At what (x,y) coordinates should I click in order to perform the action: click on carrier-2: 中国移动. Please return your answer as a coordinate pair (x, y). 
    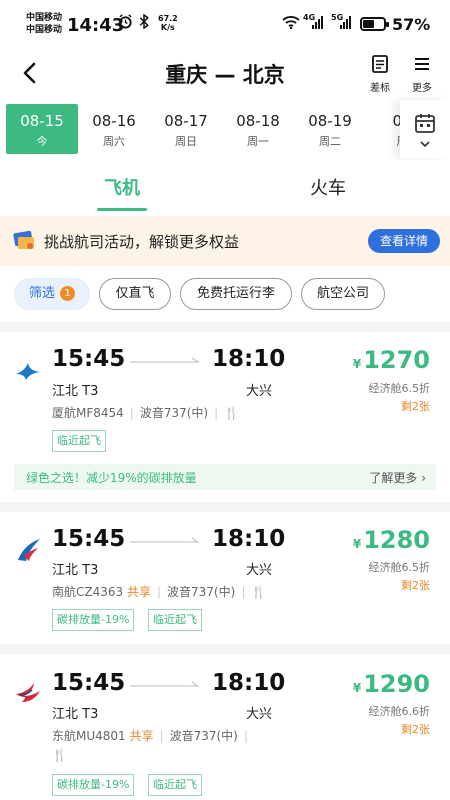
    Looking at the image, I should click on (44, 30).